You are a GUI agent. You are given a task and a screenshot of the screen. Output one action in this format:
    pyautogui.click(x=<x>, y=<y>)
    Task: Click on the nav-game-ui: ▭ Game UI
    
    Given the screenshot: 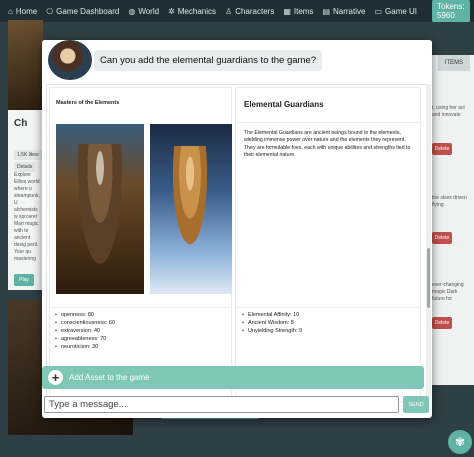 What is the action you would take?
    pyautogui.click(x=395, y=11)
    